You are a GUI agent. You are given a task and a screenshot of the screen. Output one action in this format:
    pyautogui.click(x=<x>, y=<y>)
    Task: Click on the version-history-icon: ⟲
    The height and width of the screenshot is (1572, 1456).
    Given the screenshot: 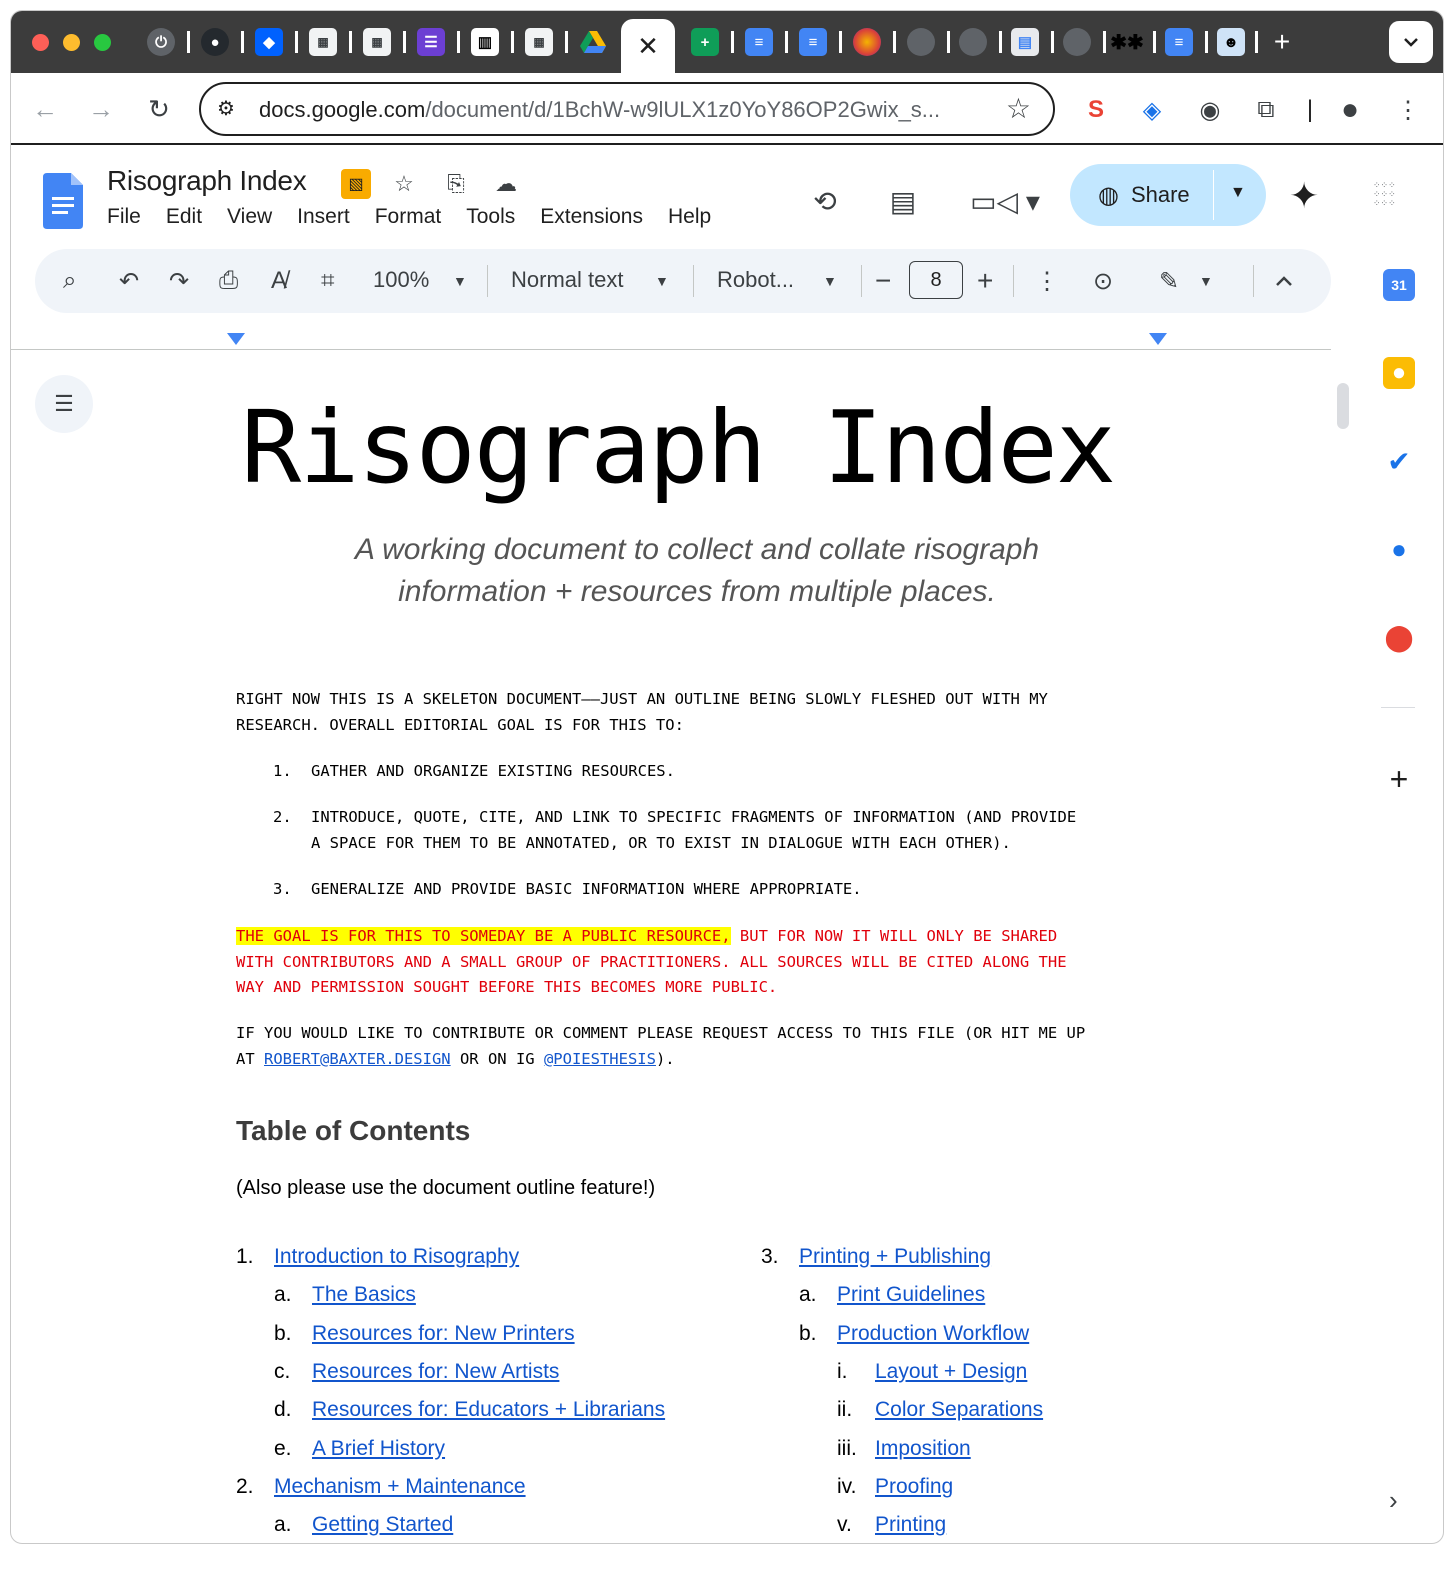 What is the action you would take?
    pyautogui.click(x=825, y=201)
    